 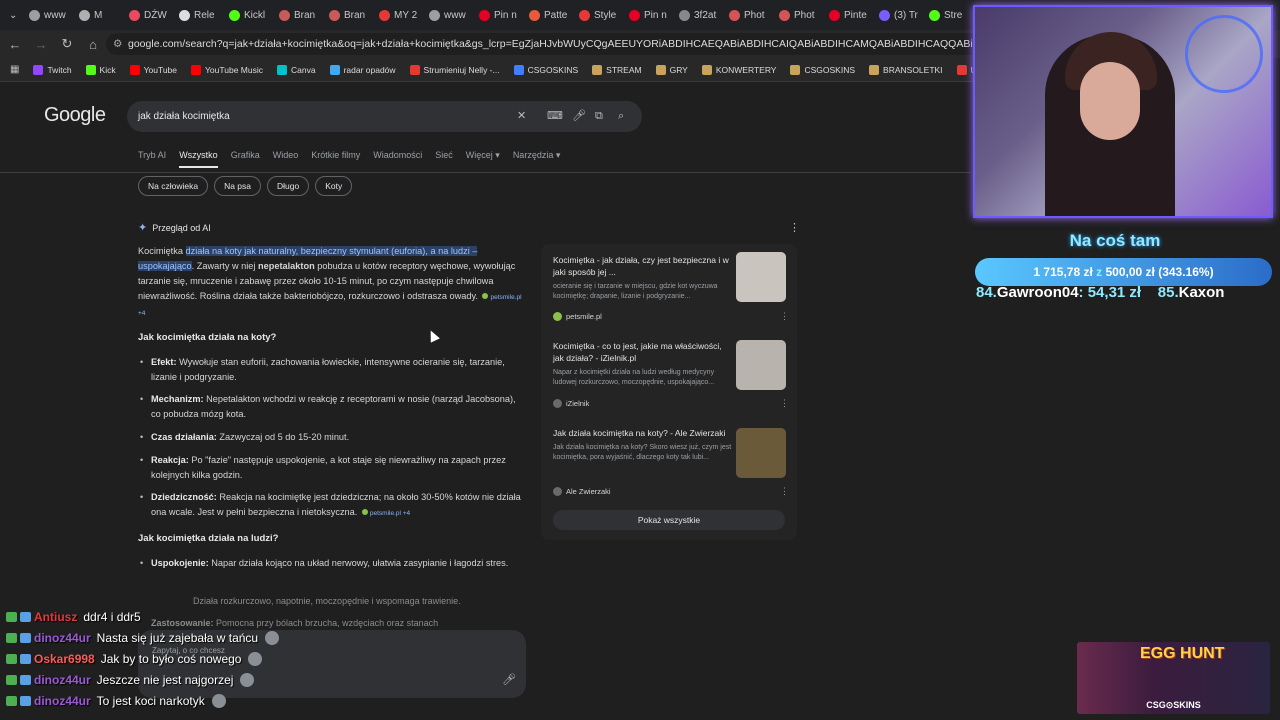 What do you see at coordinates (335, 159) in the screenshot?
I see `search-tab: Krótkie filmy` at bounding box center [335, 159].